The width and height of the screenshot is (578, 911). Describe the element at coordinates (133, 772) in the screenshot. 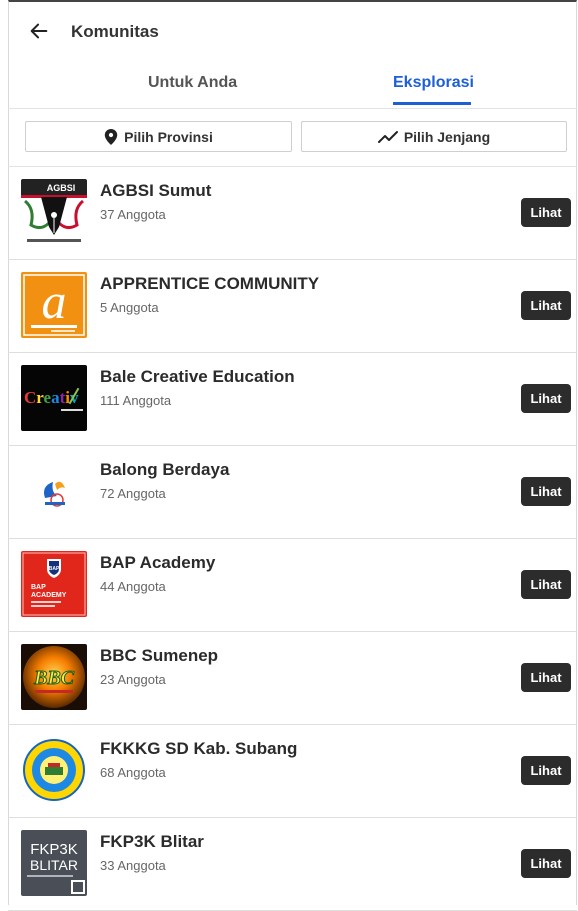

I see `member-count: 68 Anggota` at that location.